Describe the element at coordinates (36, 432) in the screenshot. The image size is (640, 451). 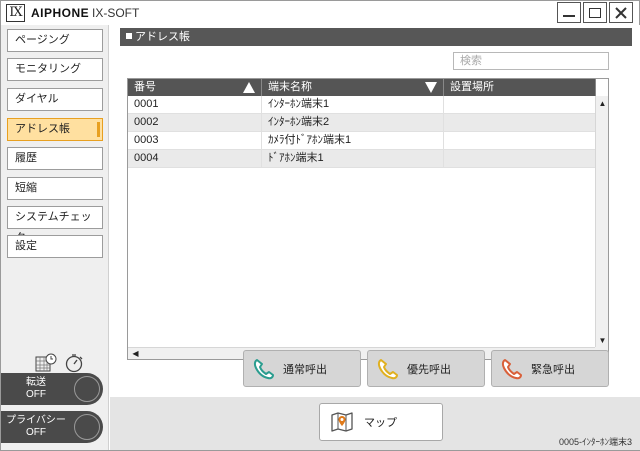
I see `privacy-state: OFF` at that location.